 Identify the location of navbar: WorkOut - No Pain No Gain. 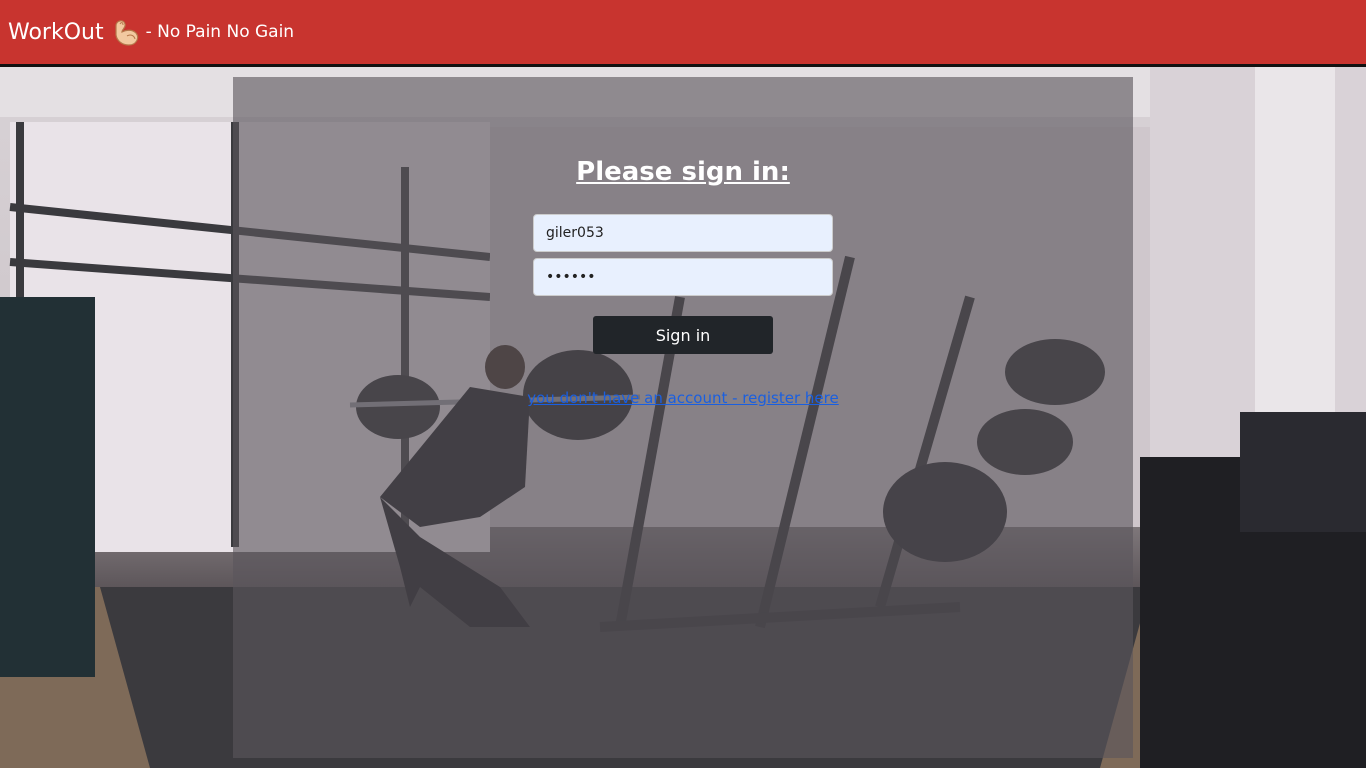
(683, 33).